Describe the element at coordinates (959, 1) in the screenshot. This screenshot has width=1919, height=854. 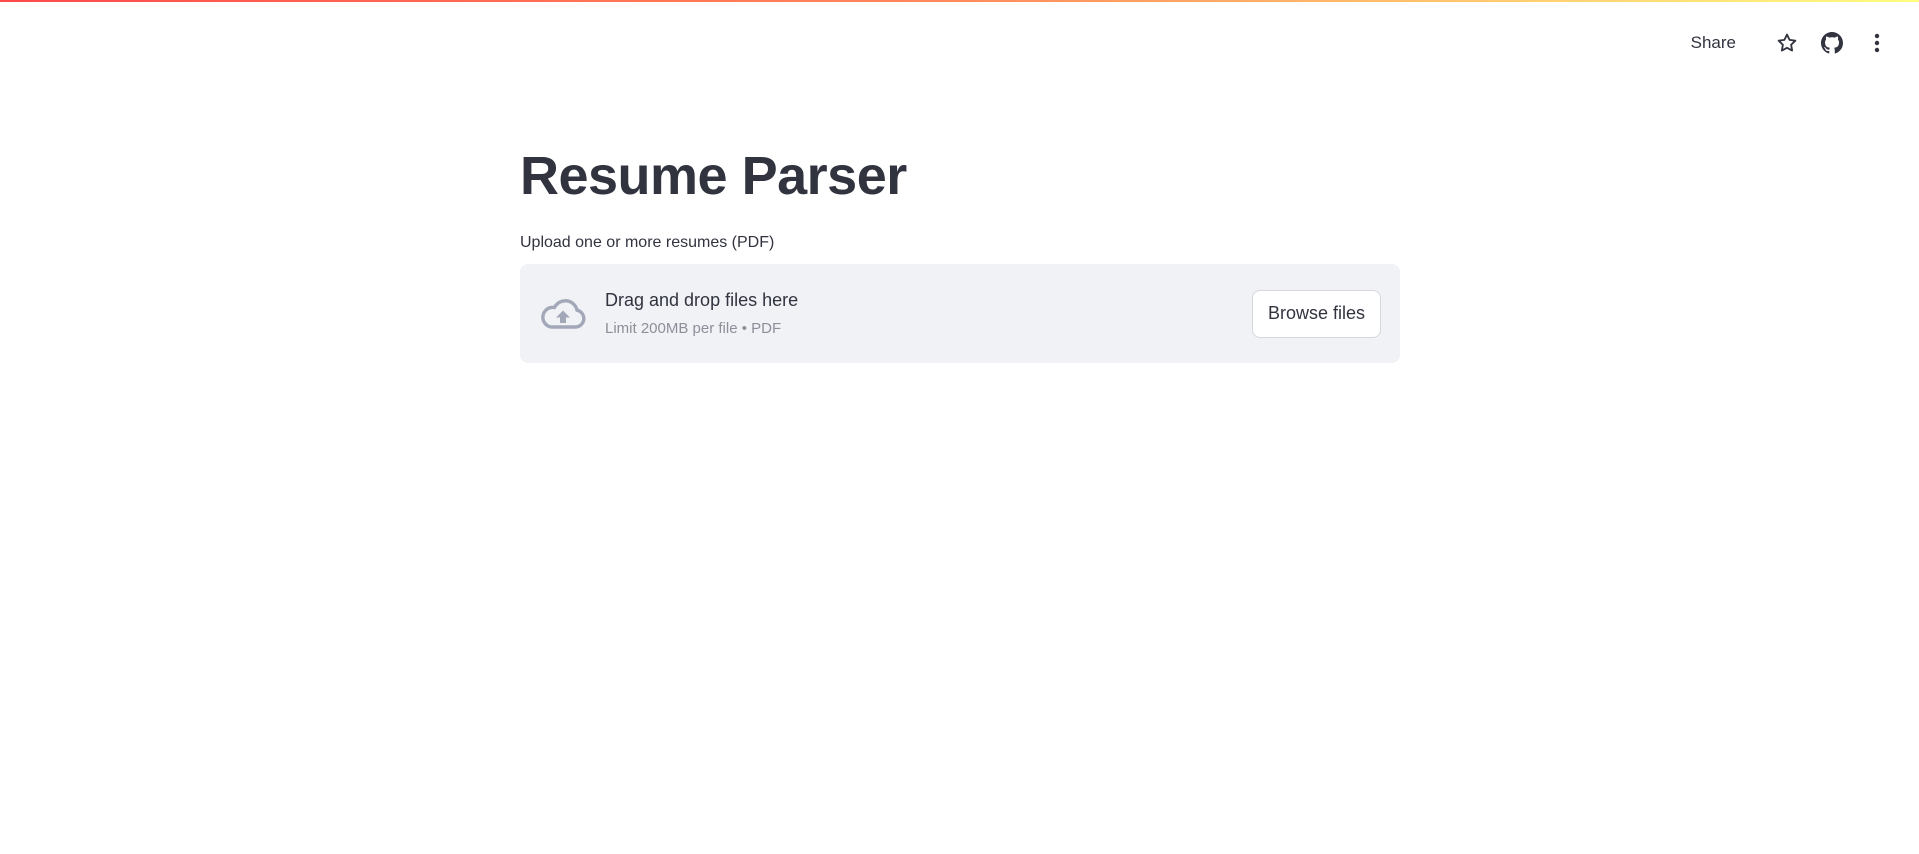
I see `top-decoration-stripe` at that location.